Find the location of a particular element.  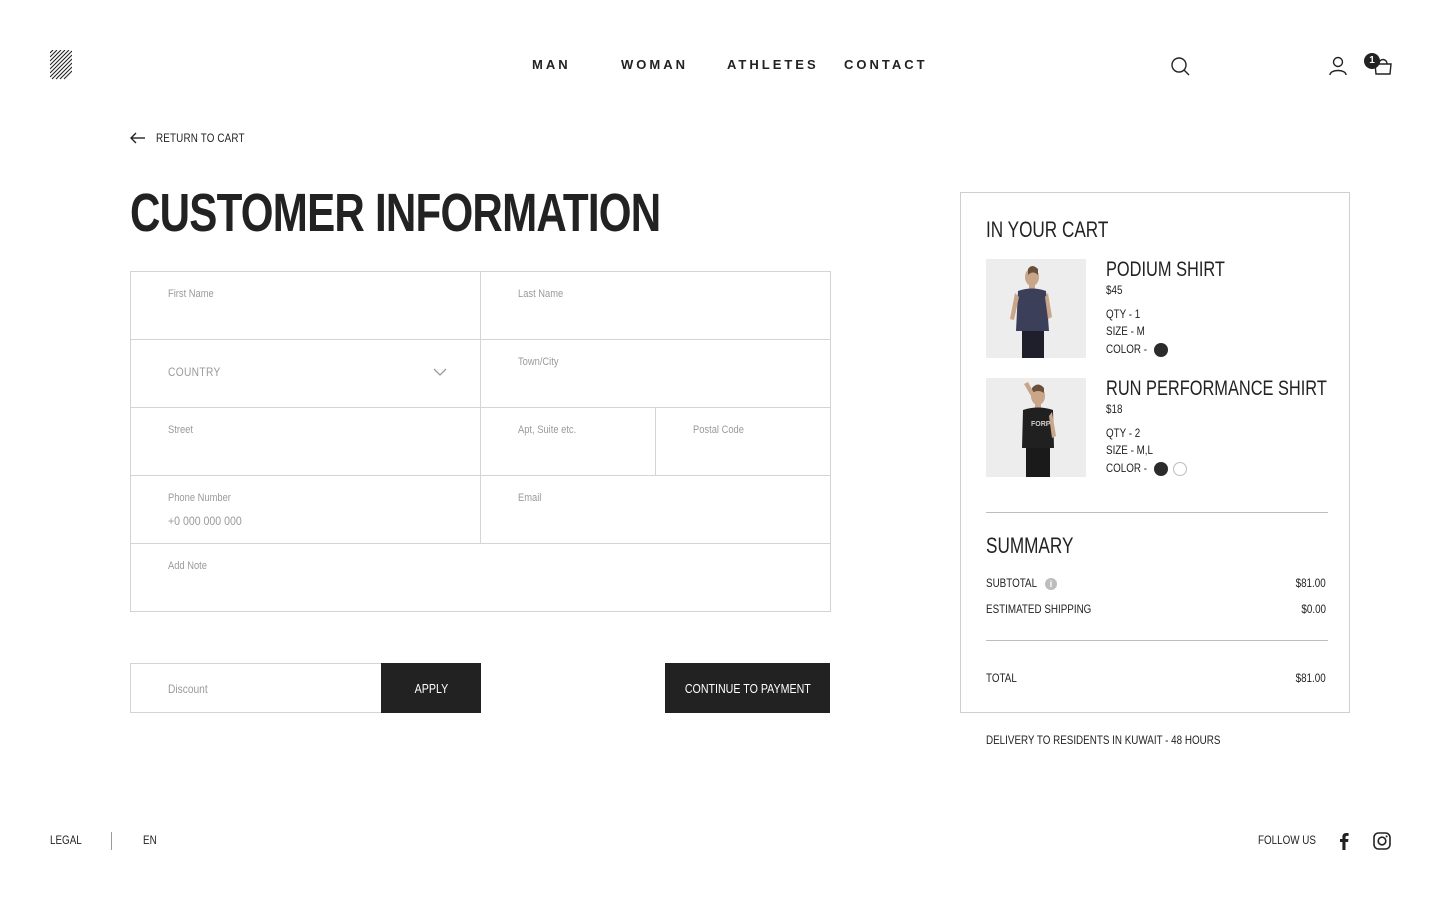

phone-field: Phone Number +0 000 000 000 is located at coordinates (305, 509).